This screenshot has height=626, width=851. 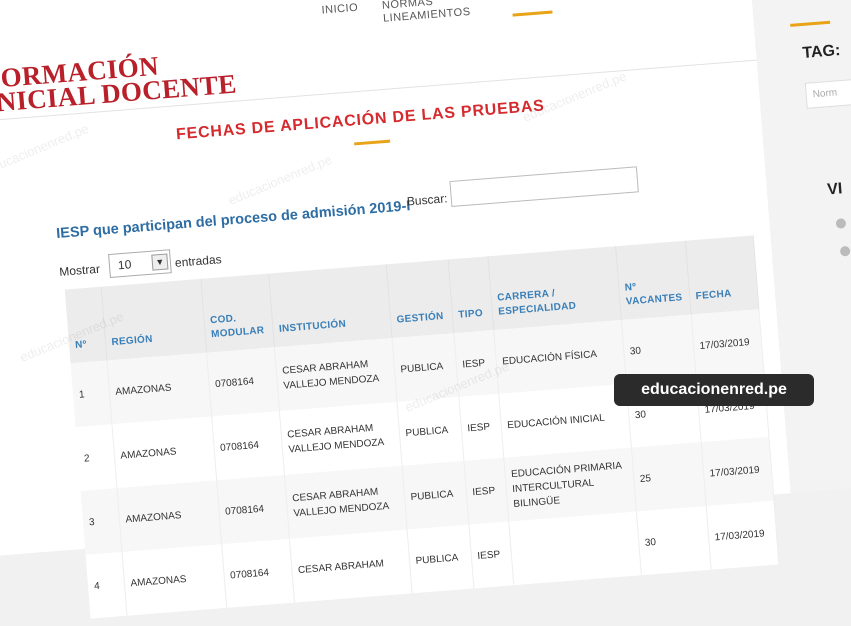 I want to click on table-cell: CESAR ABRAHAM, so click(x=350, y=566).